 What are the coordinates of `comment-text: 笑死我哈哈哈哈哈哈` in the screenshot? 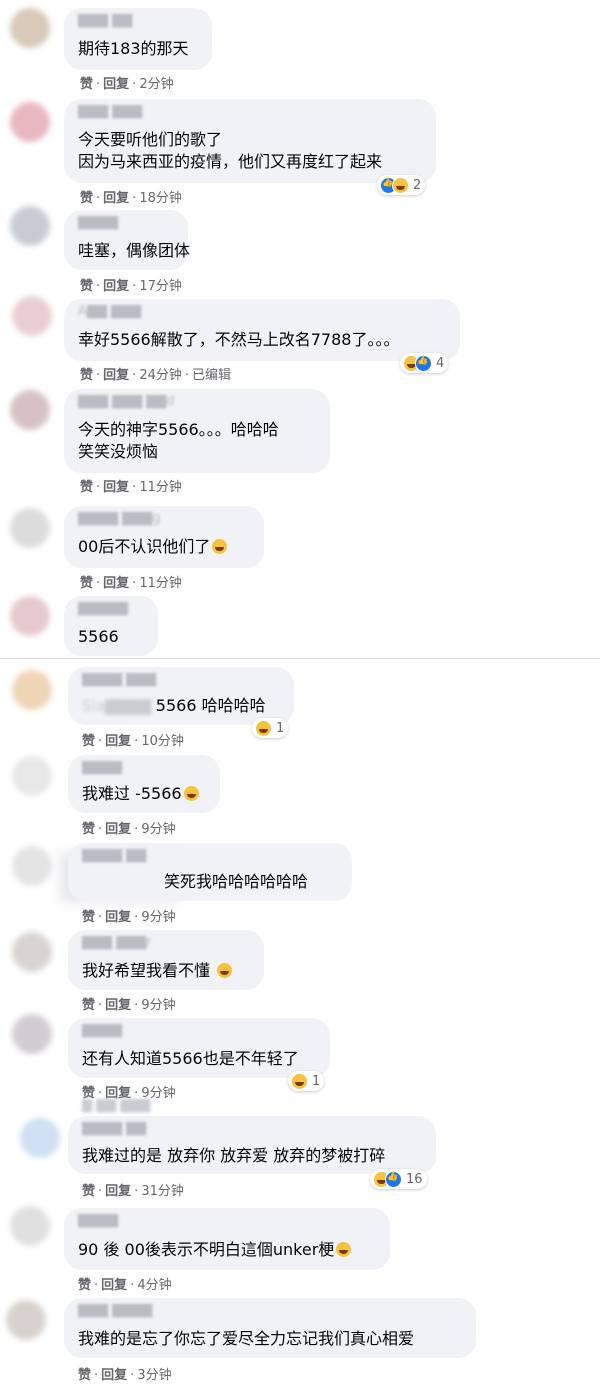 It's located at (236, 881).